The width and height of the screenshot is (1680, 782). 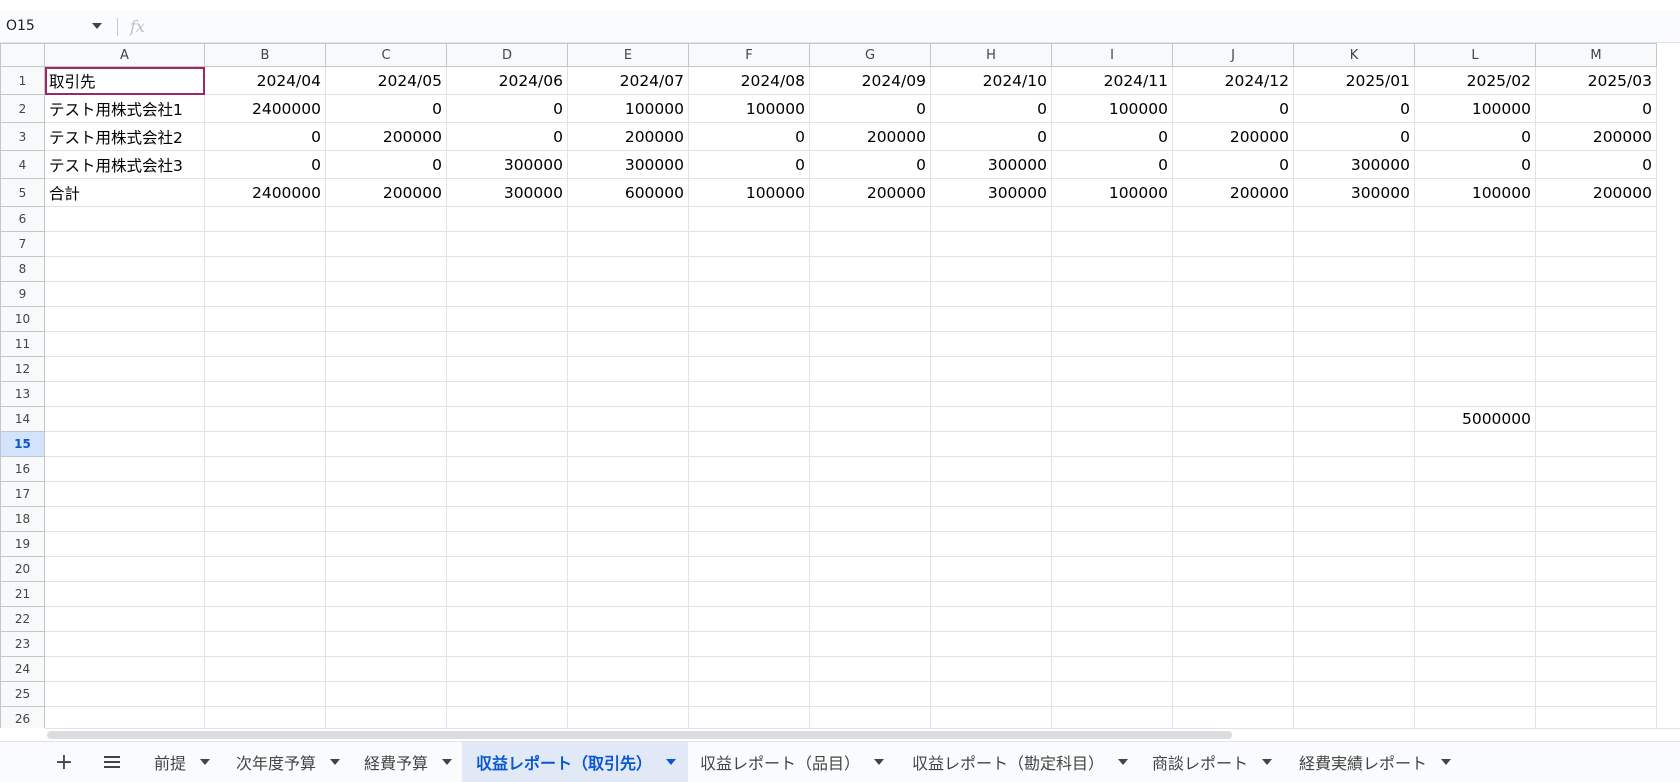 I want to click on cell-G25, so click(x=870, y=694).